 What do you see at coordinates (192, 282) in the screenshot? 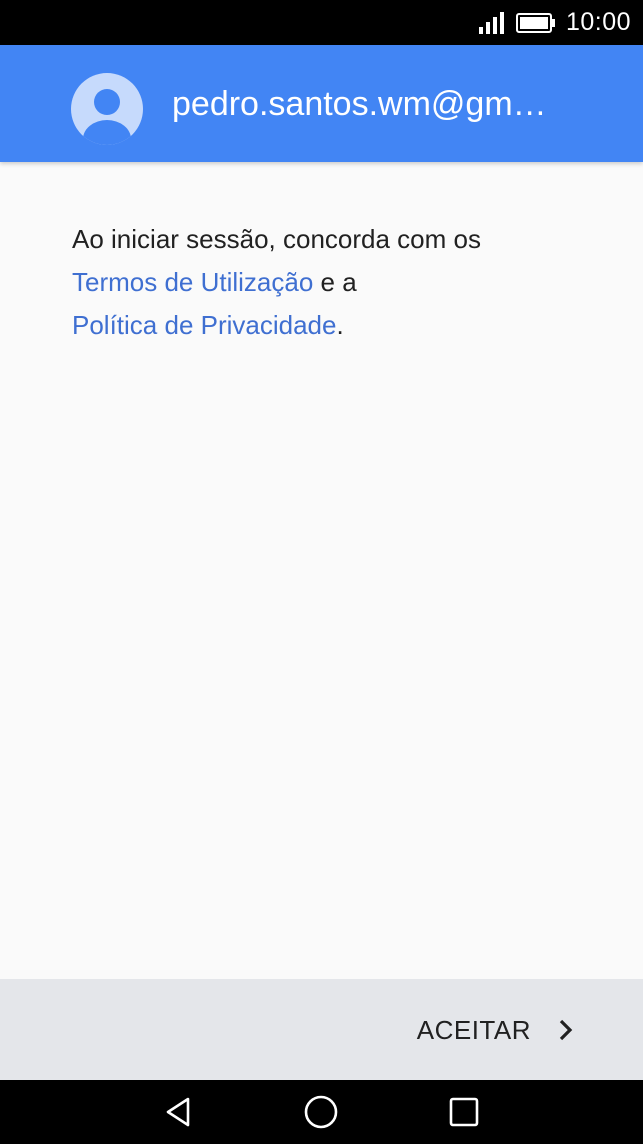
I see `terms-of-use-link: Termos de Utilização` at bounding box center [192, 282].